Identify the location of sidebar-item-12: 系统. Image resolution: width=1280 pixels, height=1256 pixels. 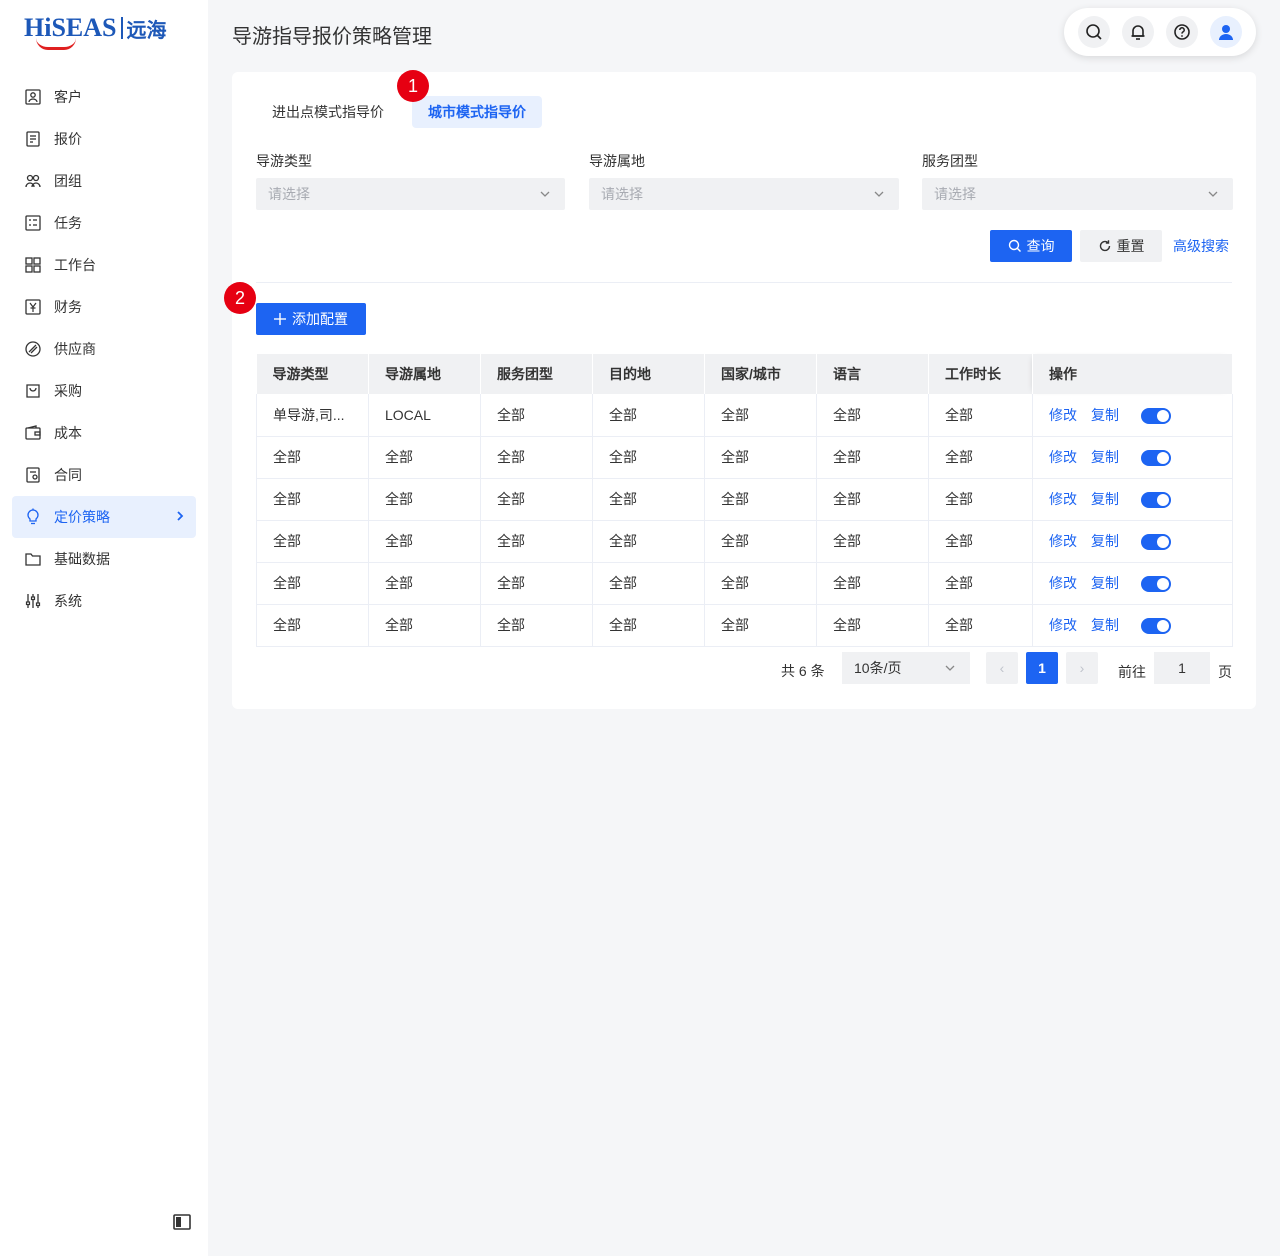
(104, 601).